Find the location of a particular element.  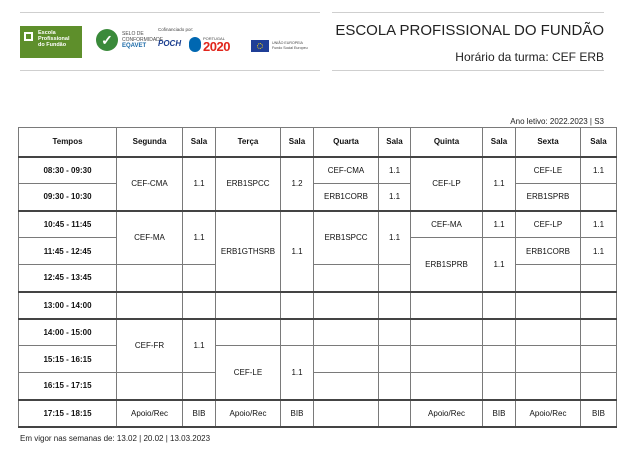

poch-logo: POCH is located at coordinates (170, 43).